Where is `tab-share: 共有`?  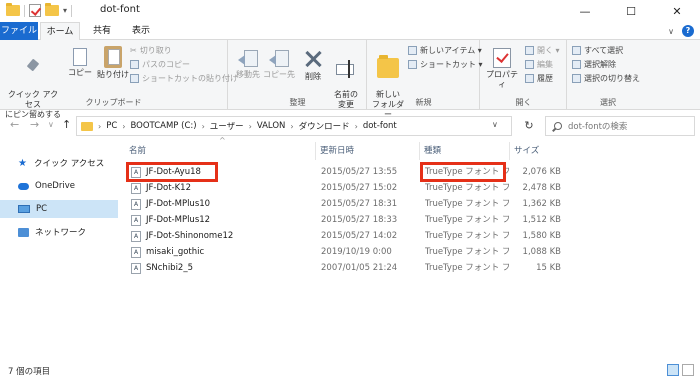
tab-share: 共有 is located at coordinates (102, 31).